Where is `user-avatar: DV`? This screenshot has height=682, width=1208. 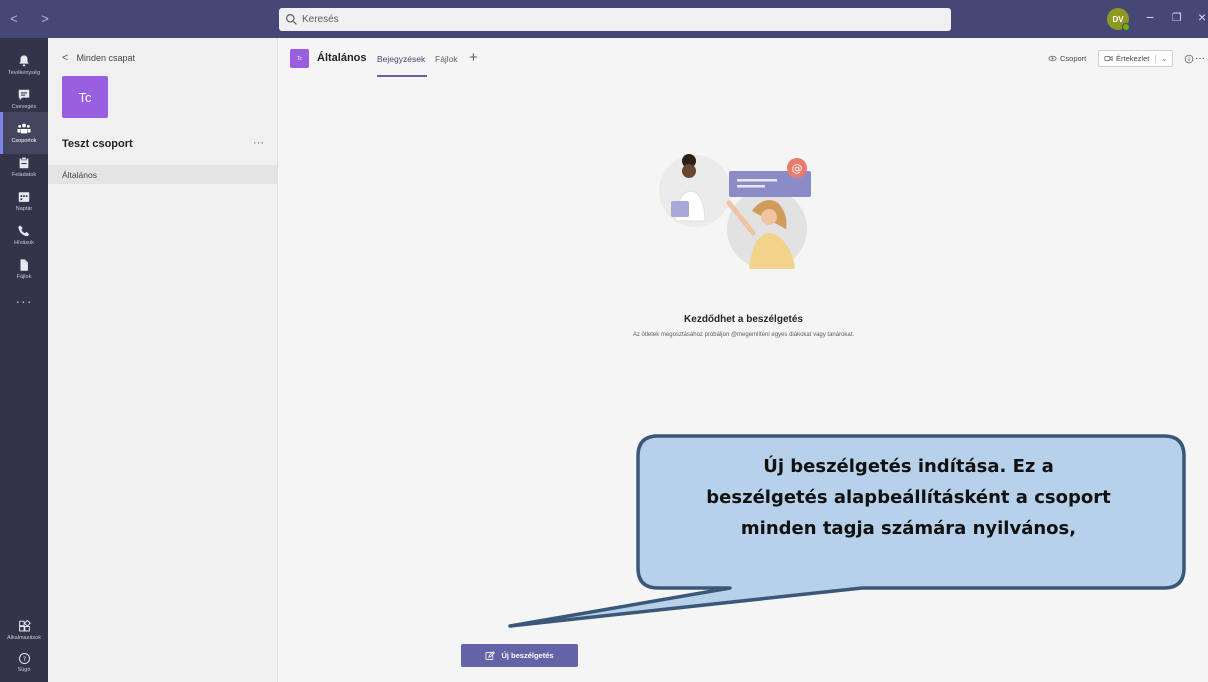 user-avatar: DV is located at coordinates (1118, 19).